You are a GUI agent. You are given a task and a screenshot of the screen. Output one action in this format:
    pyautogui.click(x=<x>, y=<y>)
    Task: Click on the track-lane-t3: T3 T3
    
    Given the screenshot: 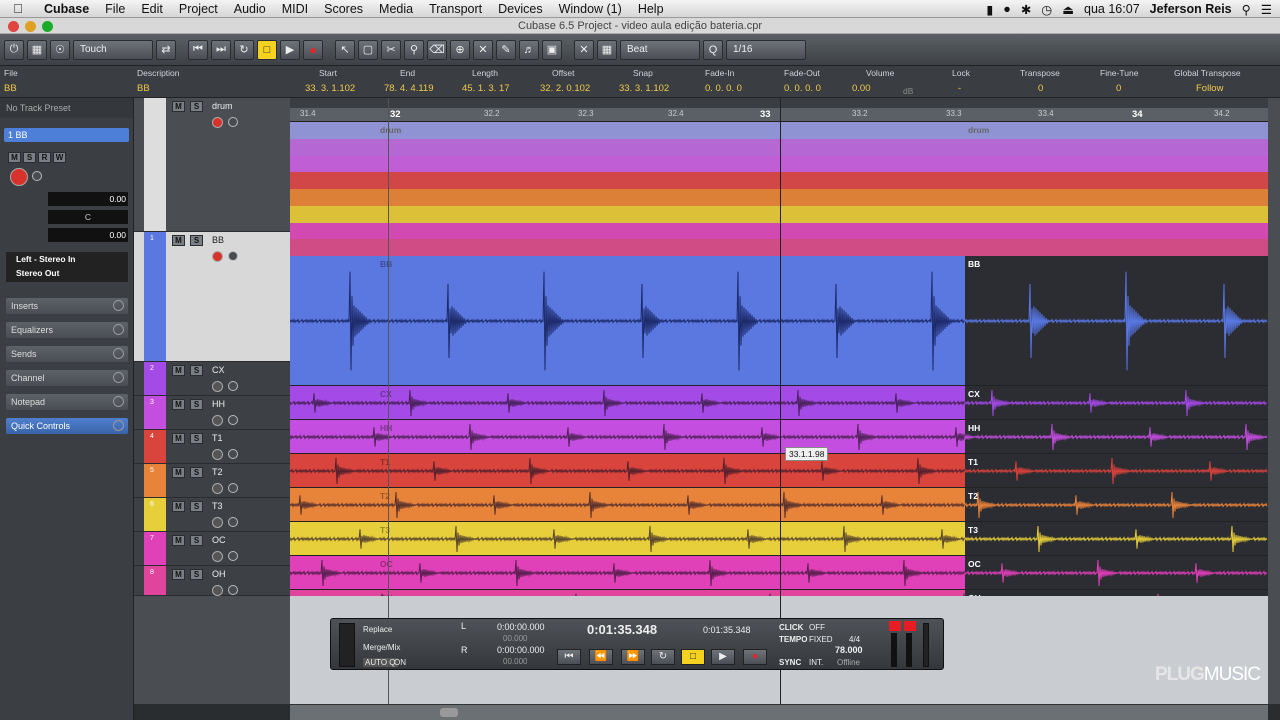 What is the action you would take?
    pyautogui.click(x=779, y=539)
    